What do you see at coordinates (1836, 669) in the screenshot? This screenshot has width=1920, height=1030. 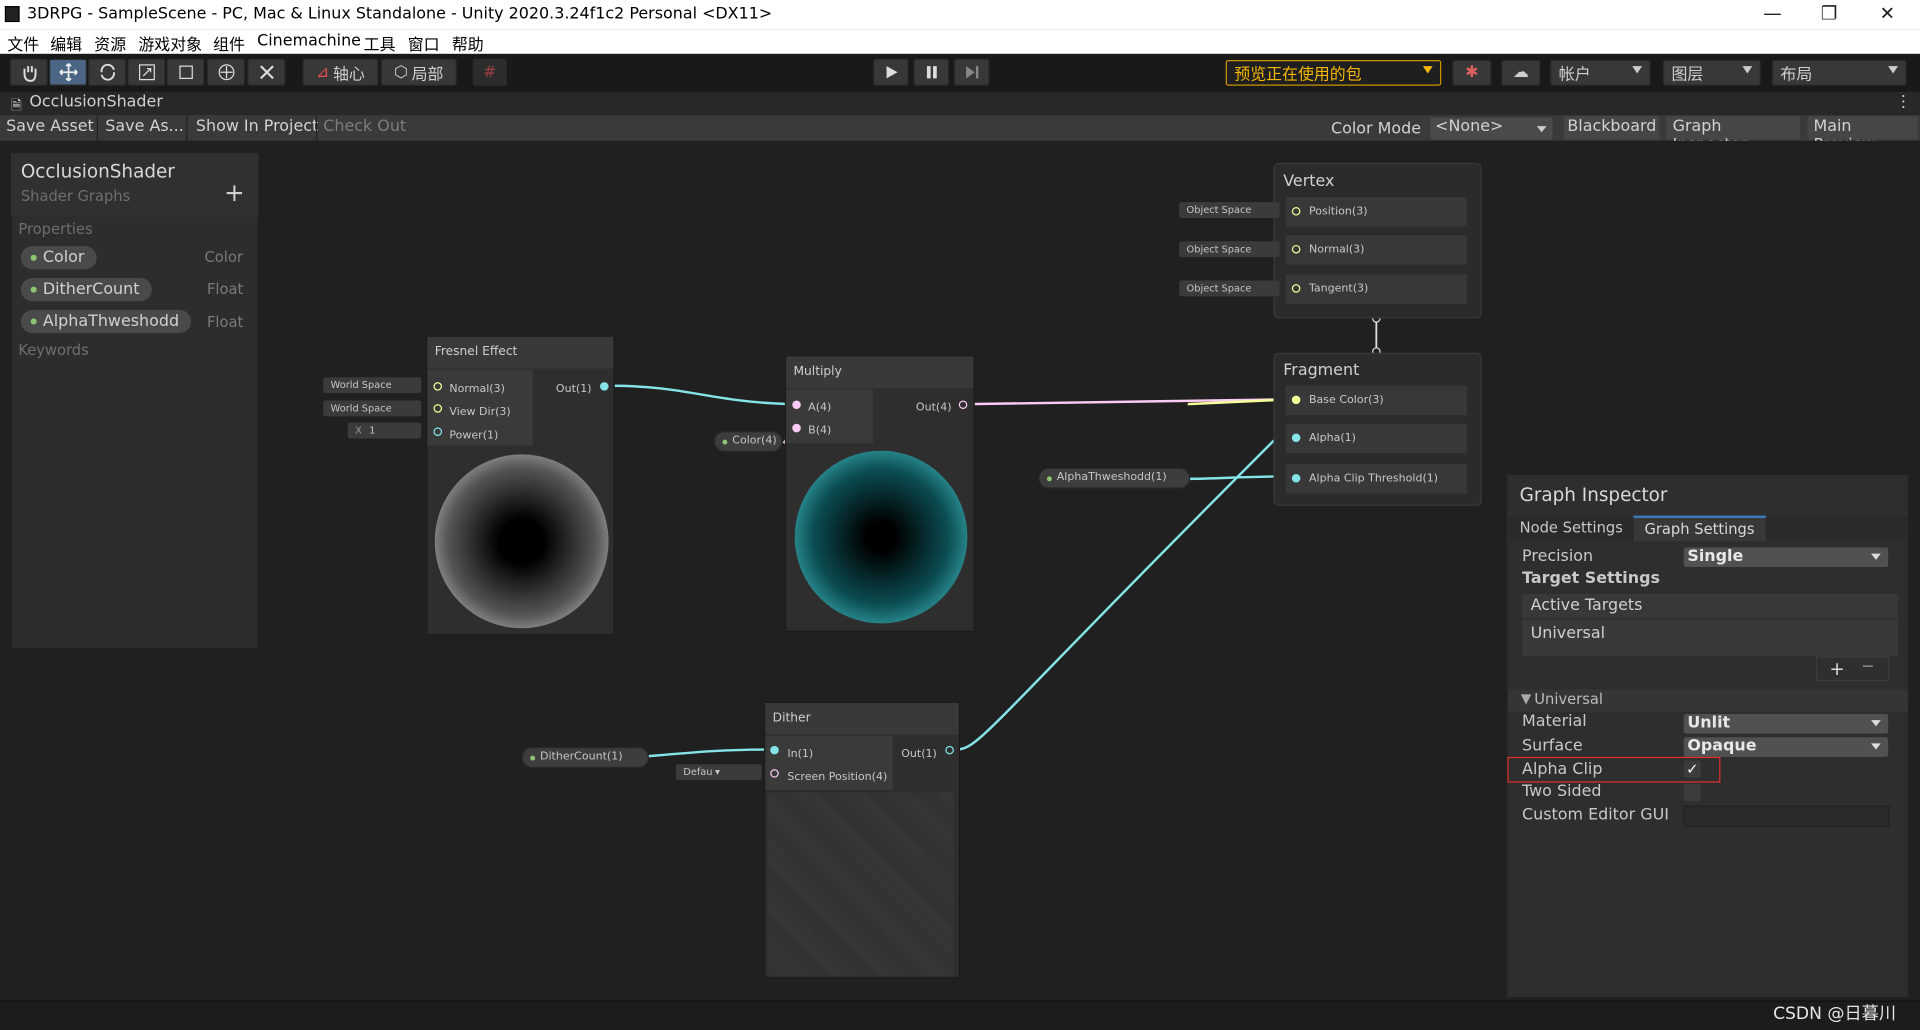 I see `add-target-button: +` at bounding box center [1836, 669].